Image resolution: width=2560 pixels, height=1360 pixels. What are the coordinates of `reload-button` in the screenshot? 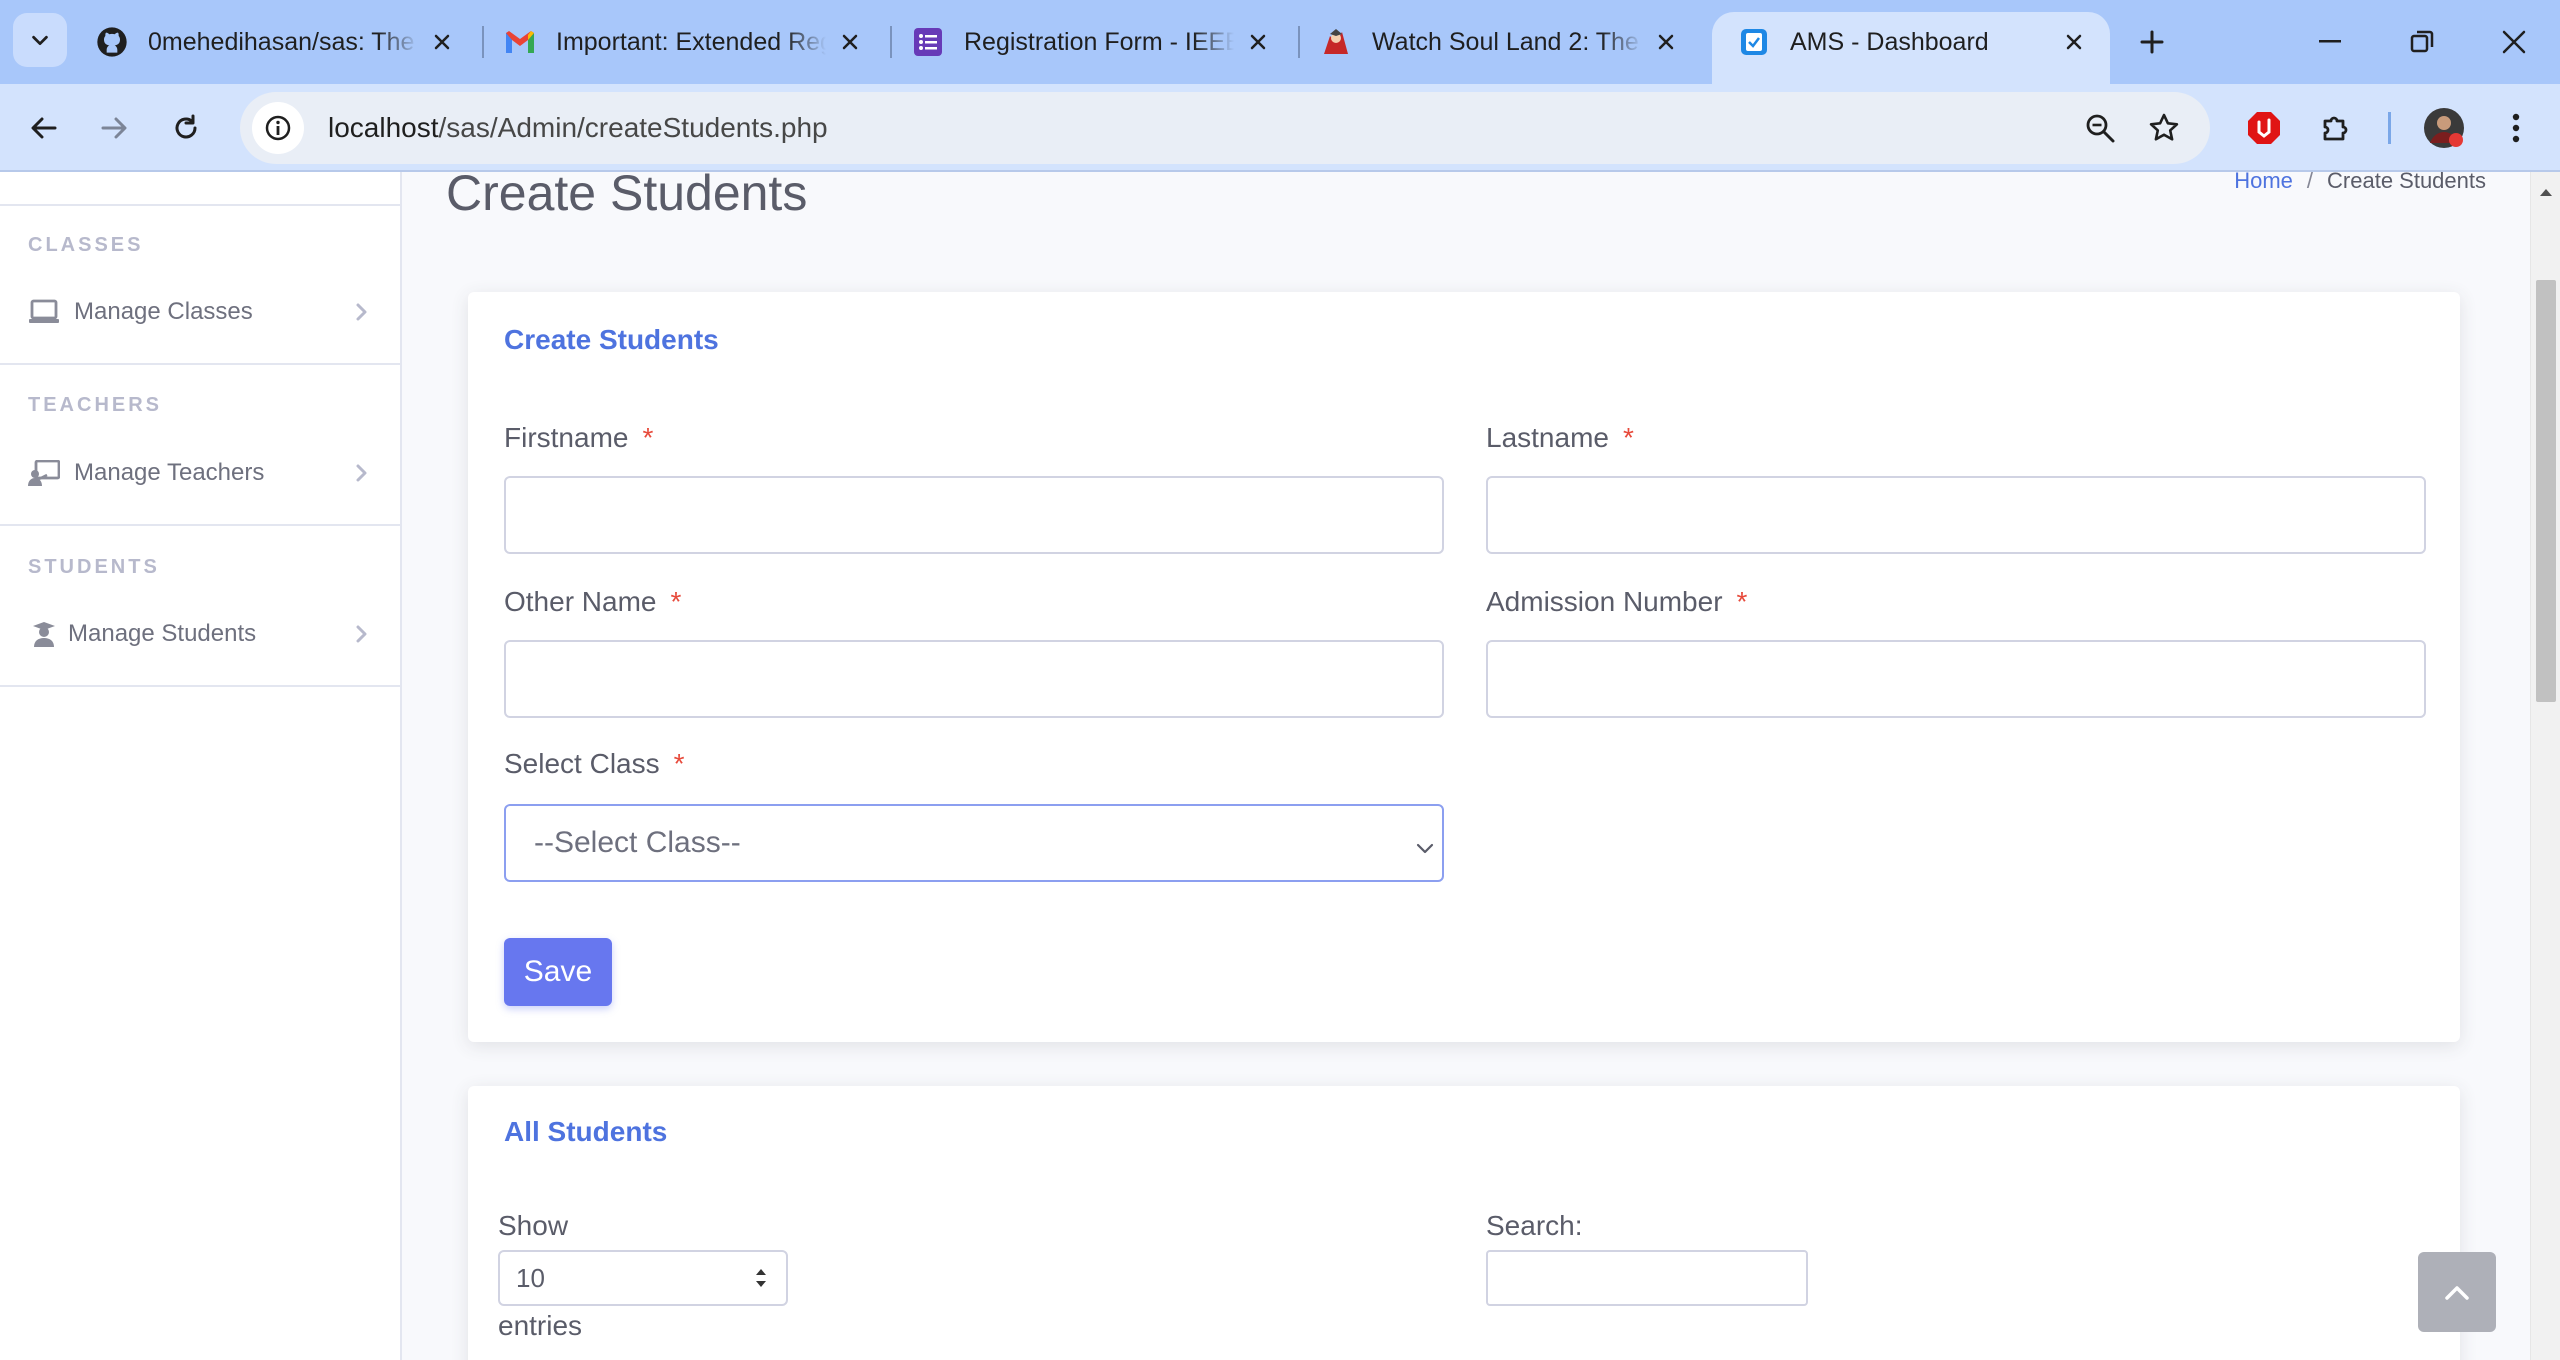 It's located at (186, 128).